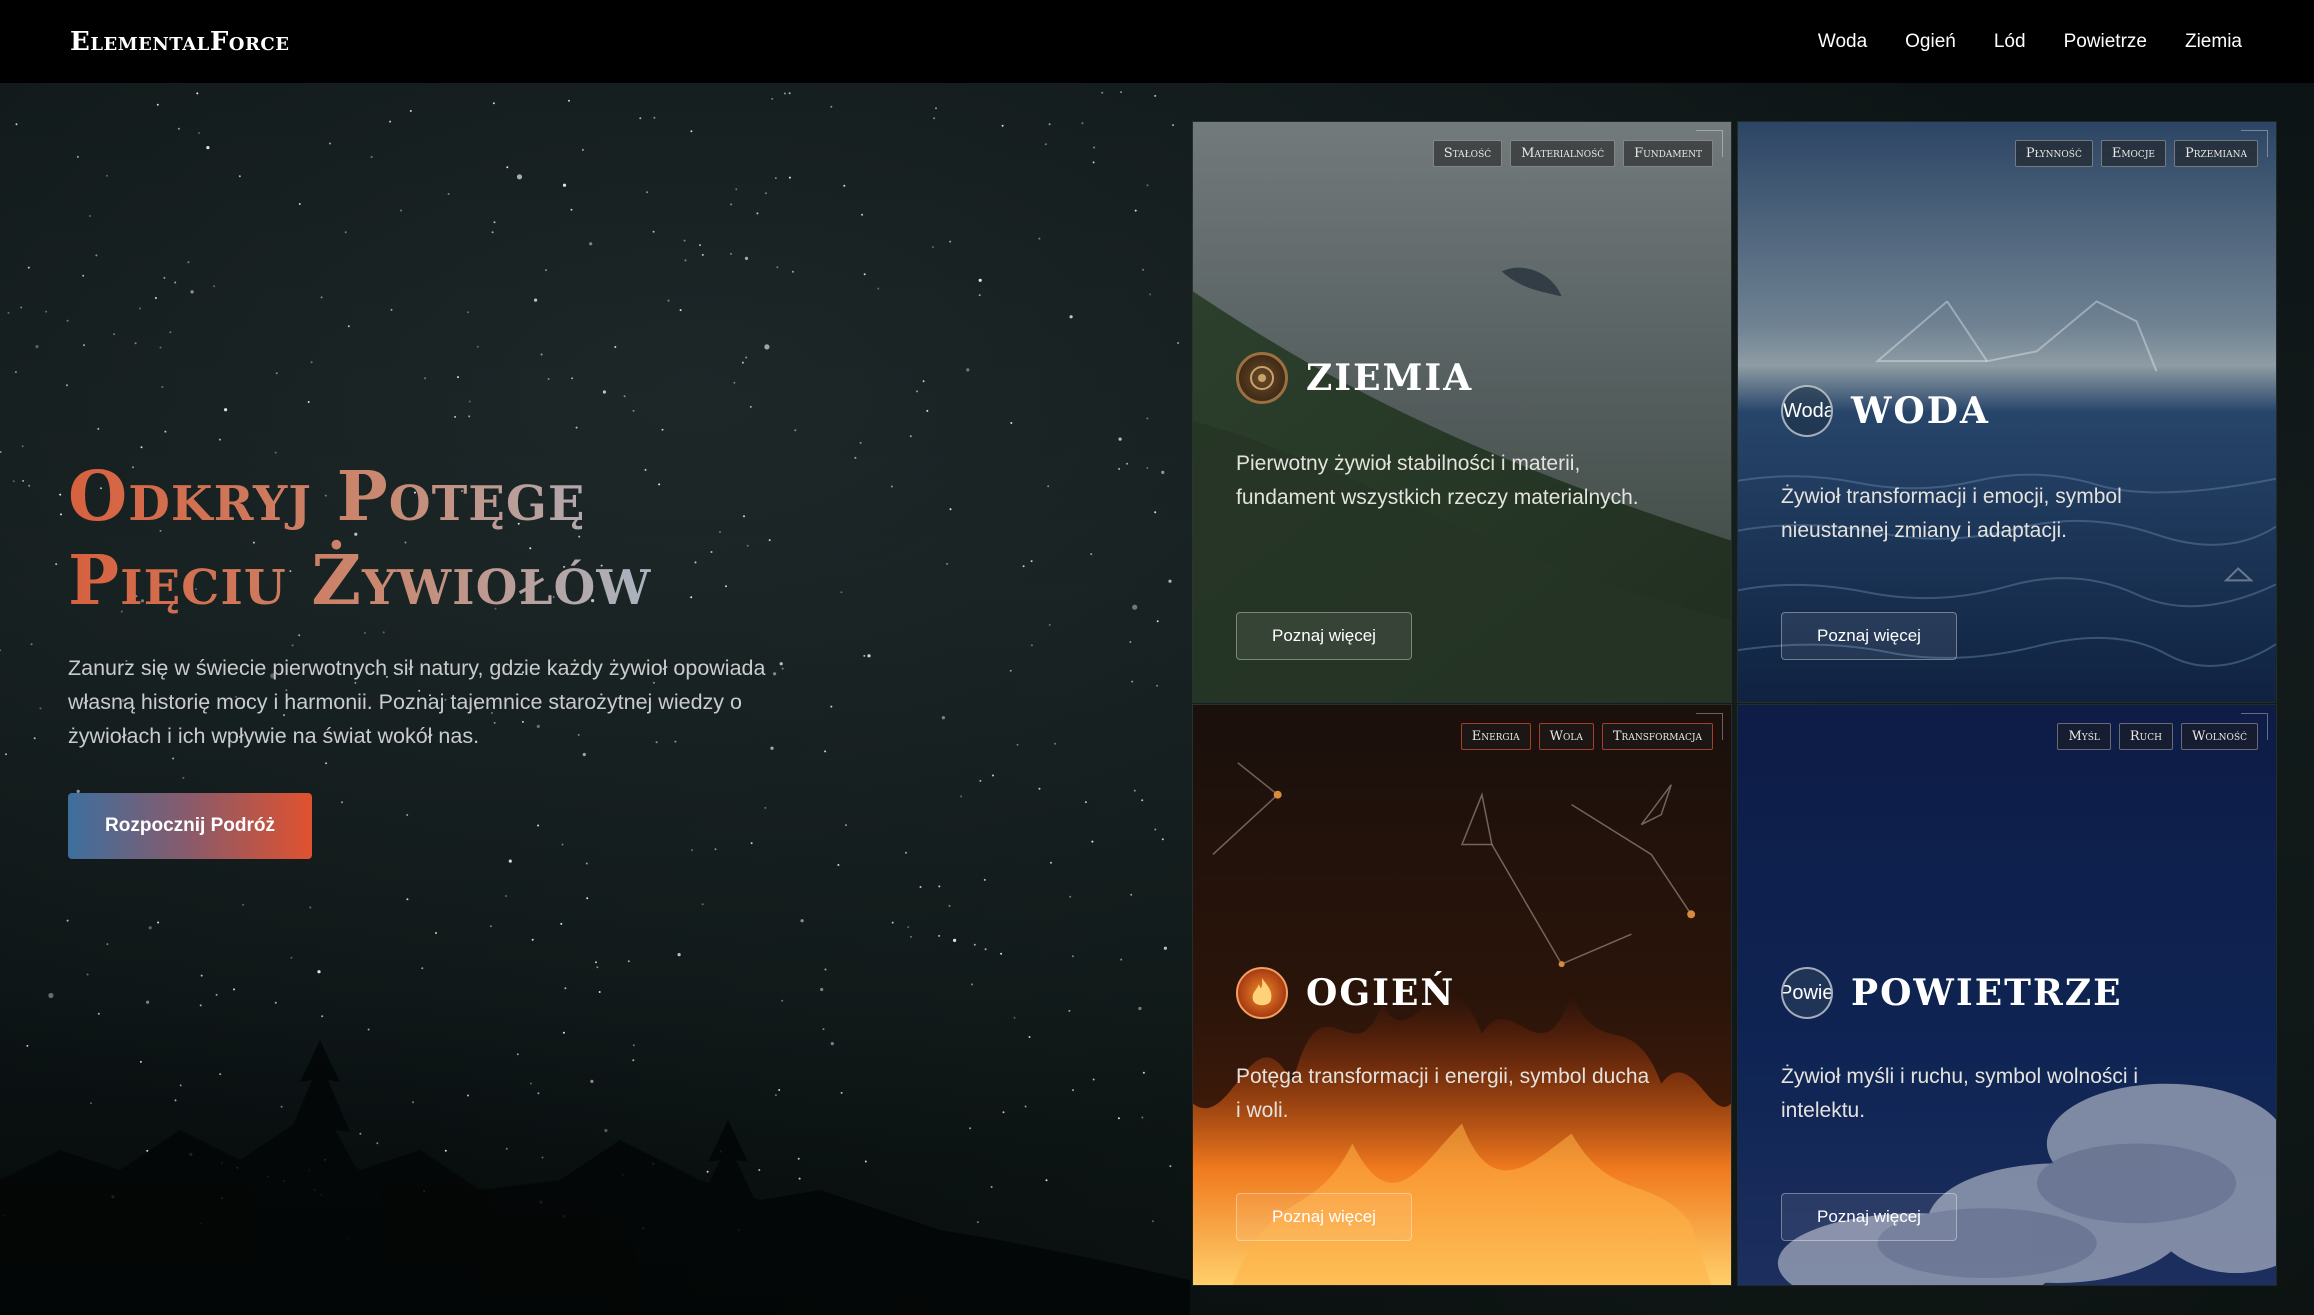  Describe the element at coordinates (1390, 378) in the screenshot. I see `card-title: ZIEMIA` at that location.